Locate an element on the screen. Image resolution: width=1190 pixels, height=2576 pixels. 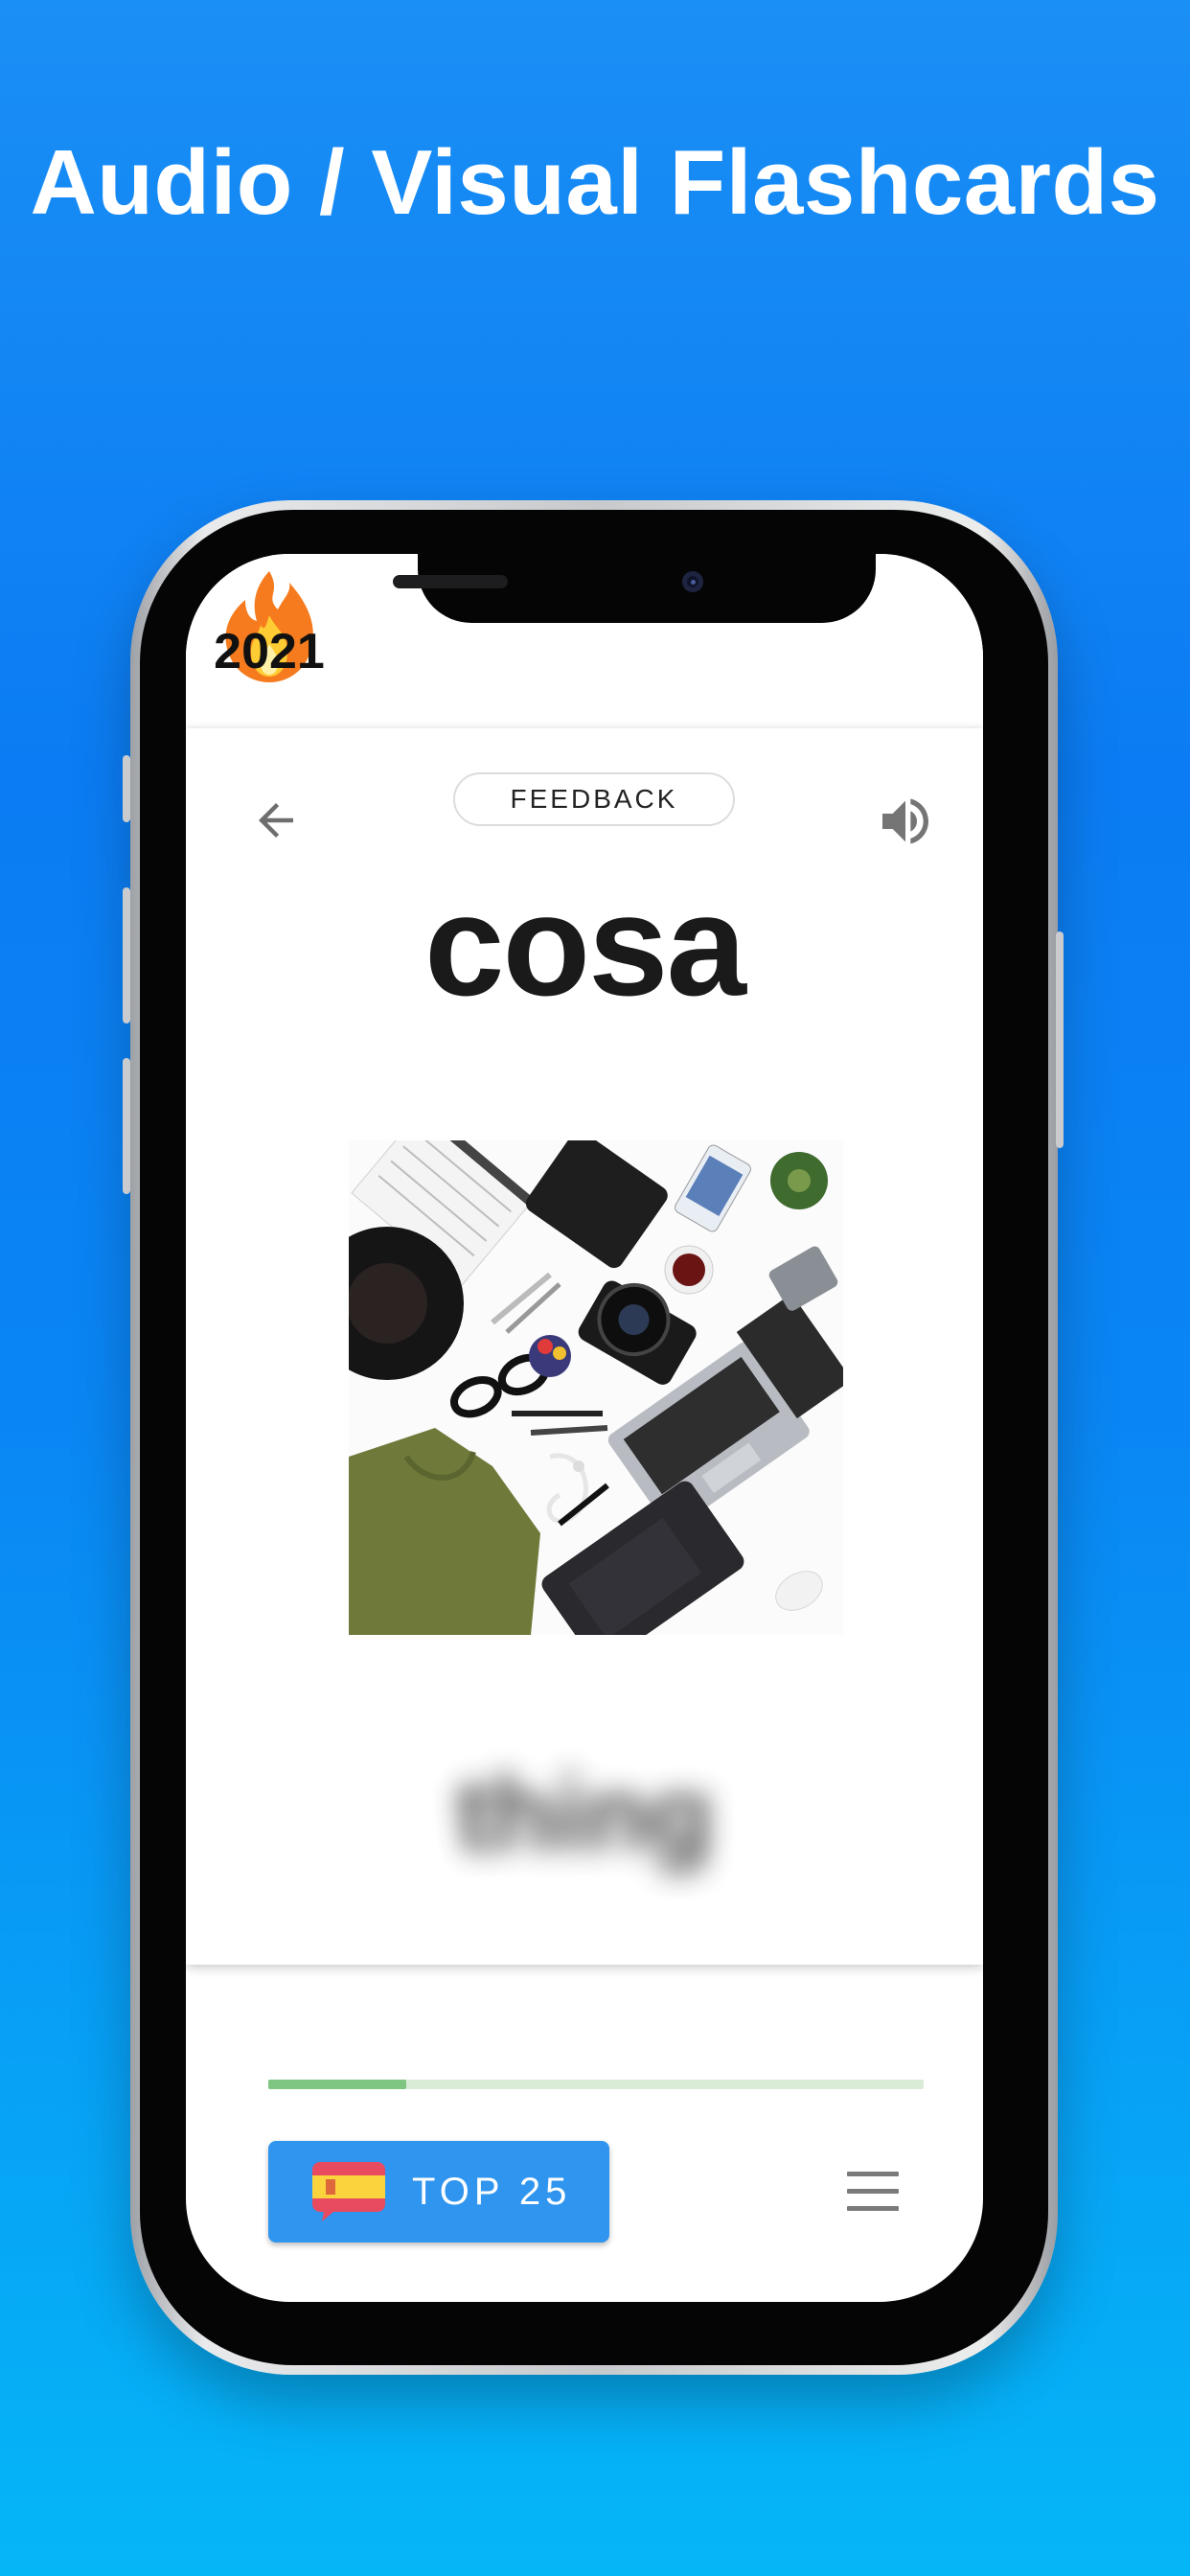
phone-mute-switch is located at coordinates (127, 788).